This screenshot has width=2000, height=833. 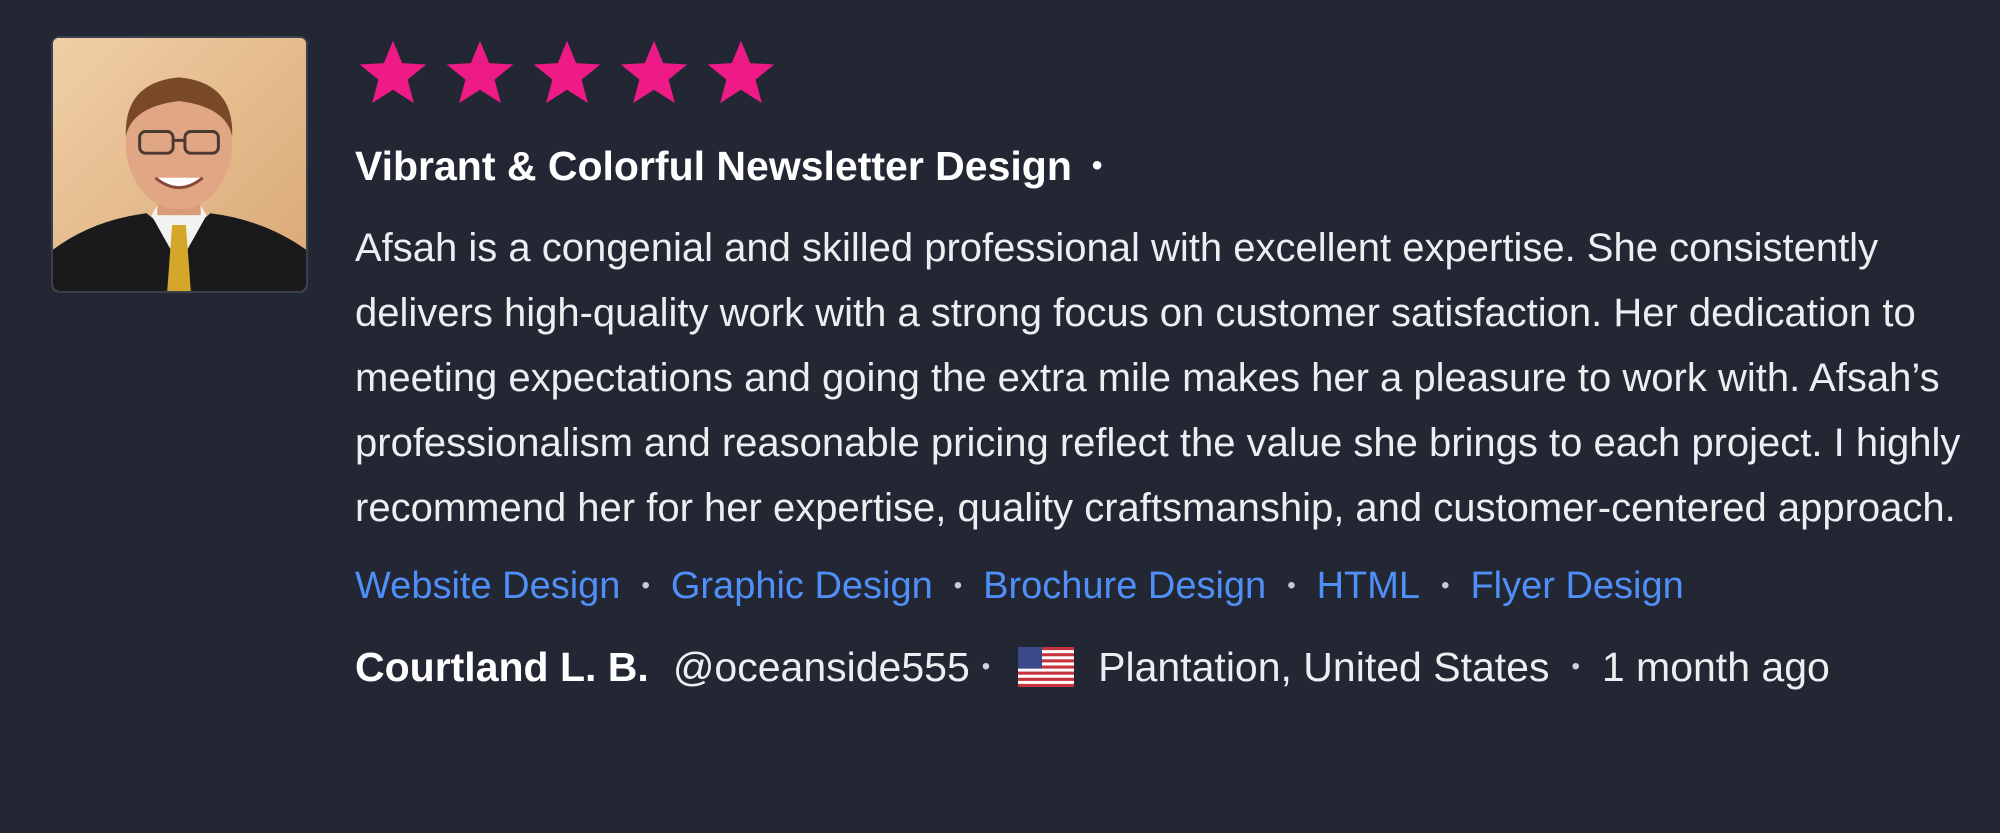 What do you see at coordinates (1046, 667) in the screenshot?
I see `us-flag-icon` at bounding box center [1046, 667].